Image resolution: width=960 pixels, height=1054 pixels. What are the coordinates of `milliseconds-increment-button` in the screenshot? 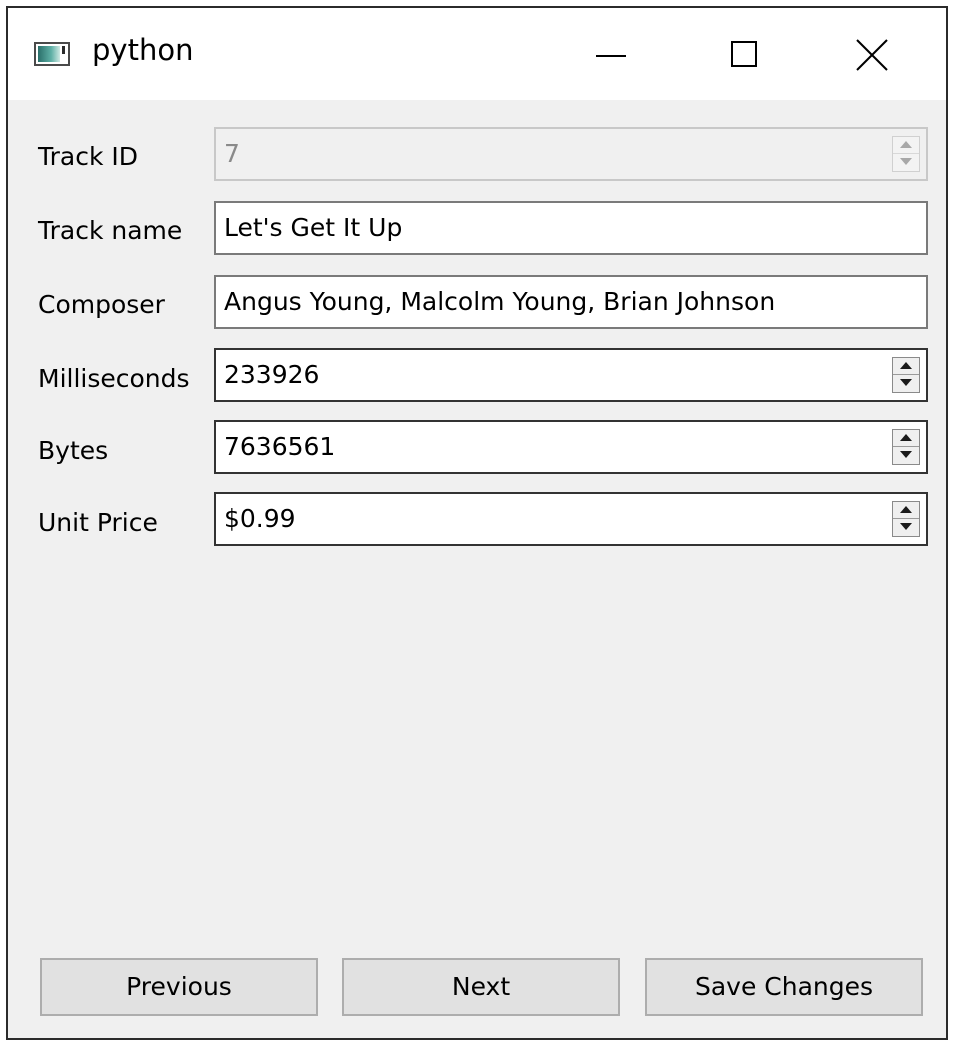 It's located at (906, 366).